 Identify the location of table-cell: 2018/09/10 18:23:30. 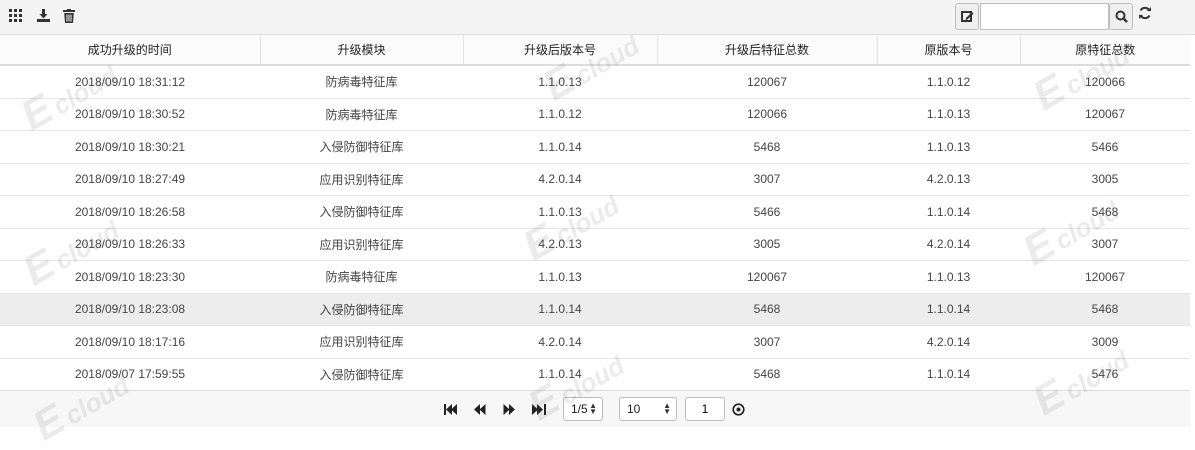
(130, 277).